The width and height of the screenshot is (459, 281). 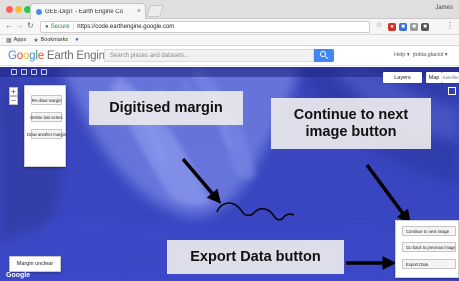 I want to click on zoom-in-button: +, so click(x=13, y=91).